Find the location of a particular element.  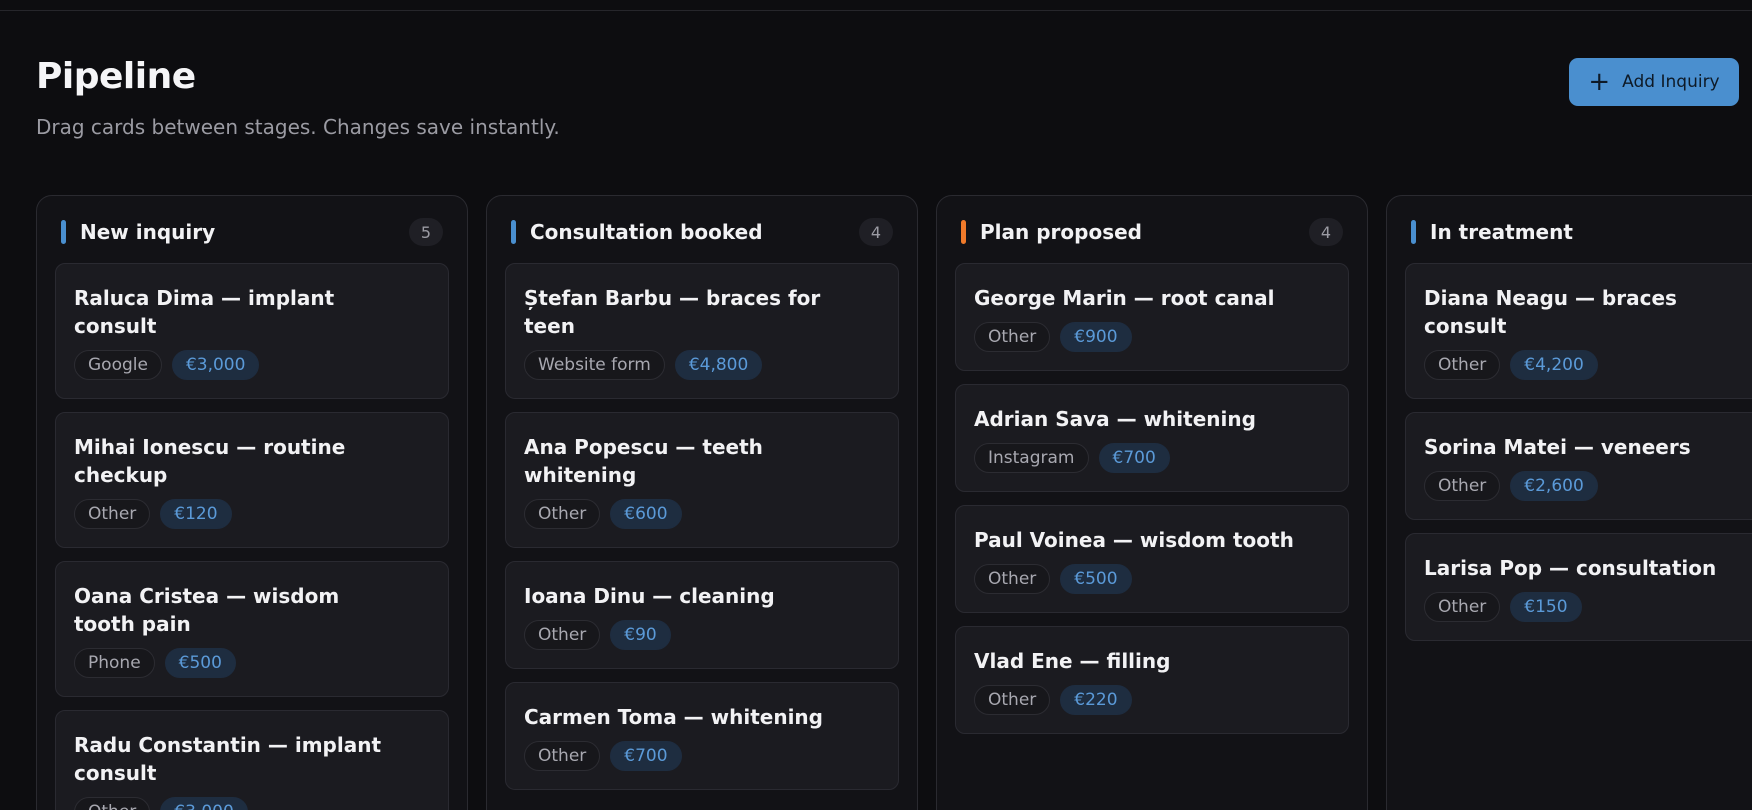

card-tags: Google €3,000 is located at coordinates (252, 365).